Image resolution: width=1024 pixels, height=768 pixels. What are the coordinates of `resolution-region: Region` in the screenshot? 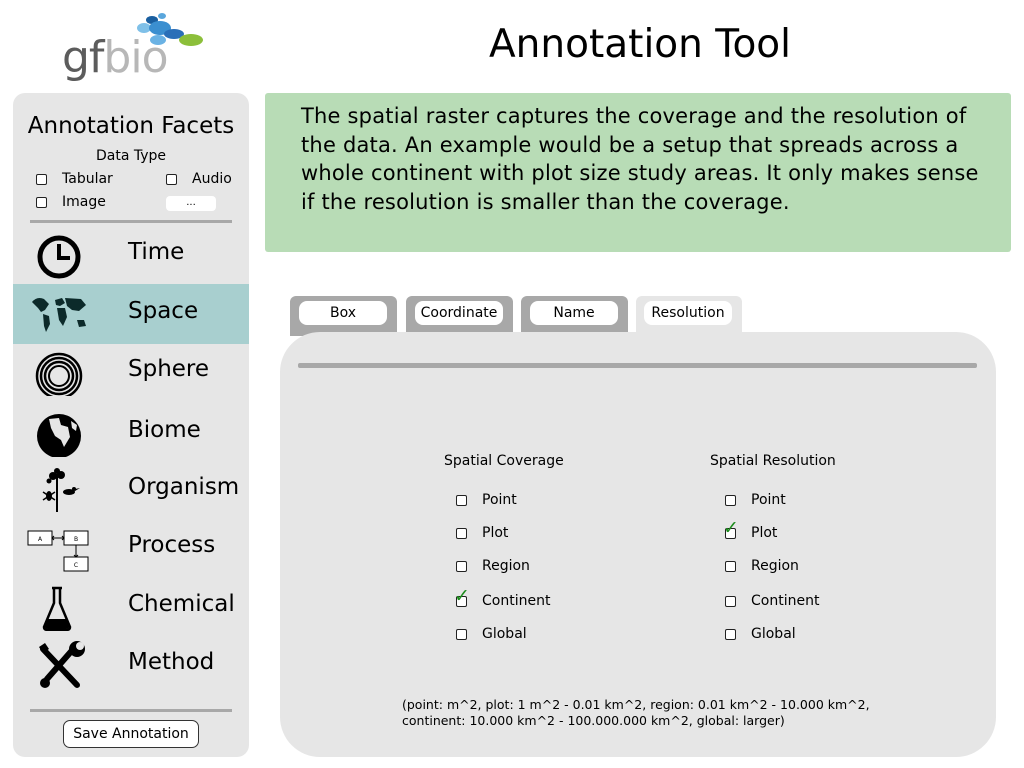 It's located at (762, 566).